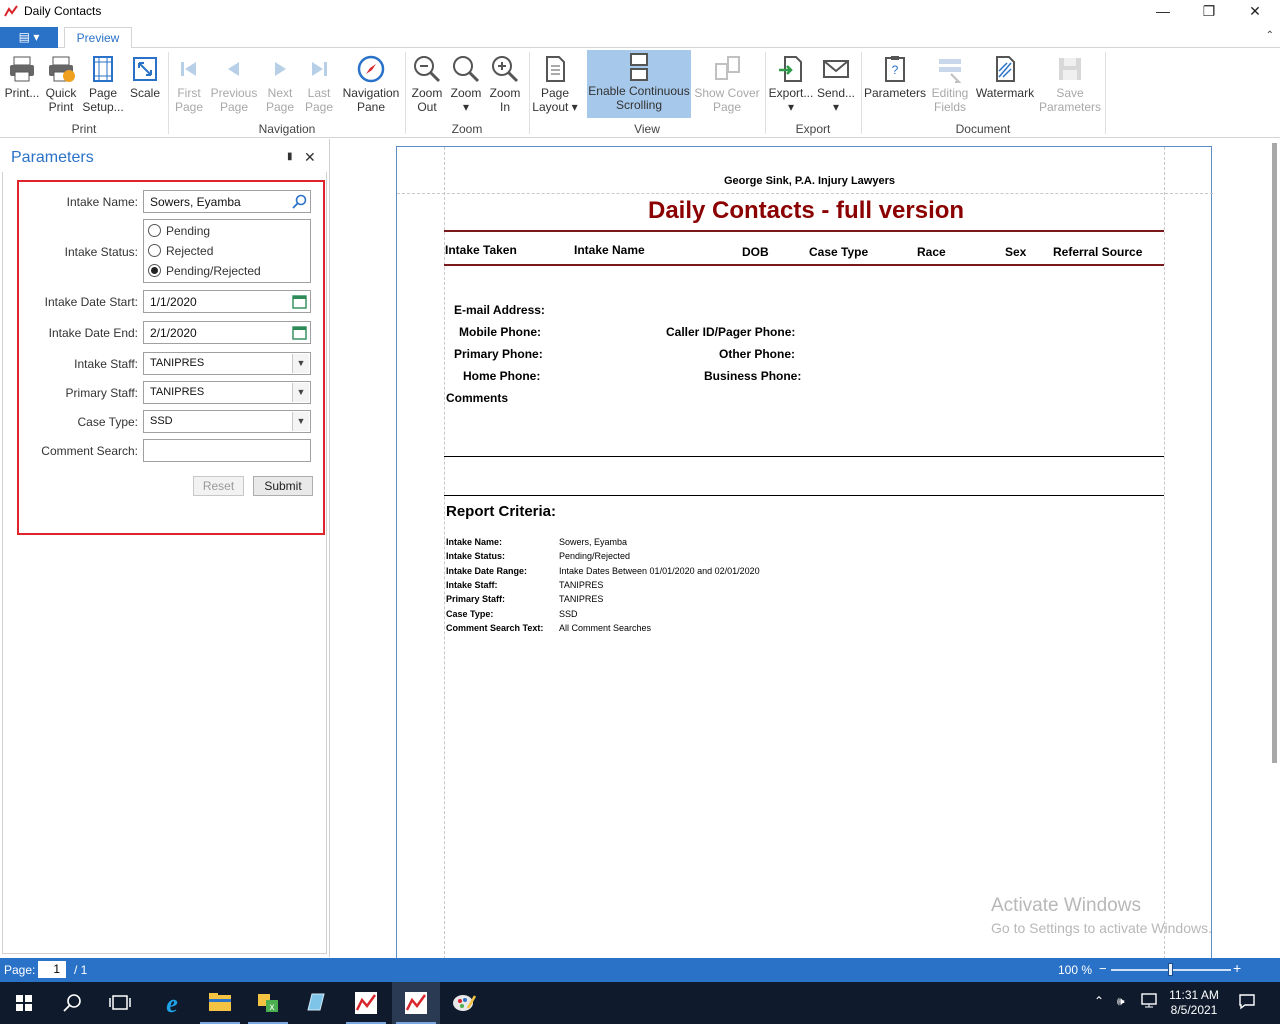  What do you see at coordinates (319, 93) in the screenshot?
I see `last-page-label1: Last` at bounding box center [319, 93].